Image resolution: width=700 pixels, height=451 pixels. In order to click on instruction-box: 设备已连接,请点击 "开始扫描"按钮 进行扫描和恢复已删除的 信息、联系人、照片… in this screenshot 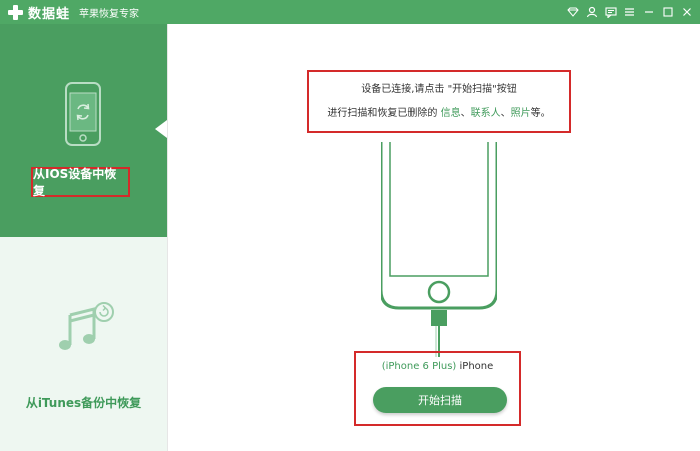, I will do `click(439, 101)`.